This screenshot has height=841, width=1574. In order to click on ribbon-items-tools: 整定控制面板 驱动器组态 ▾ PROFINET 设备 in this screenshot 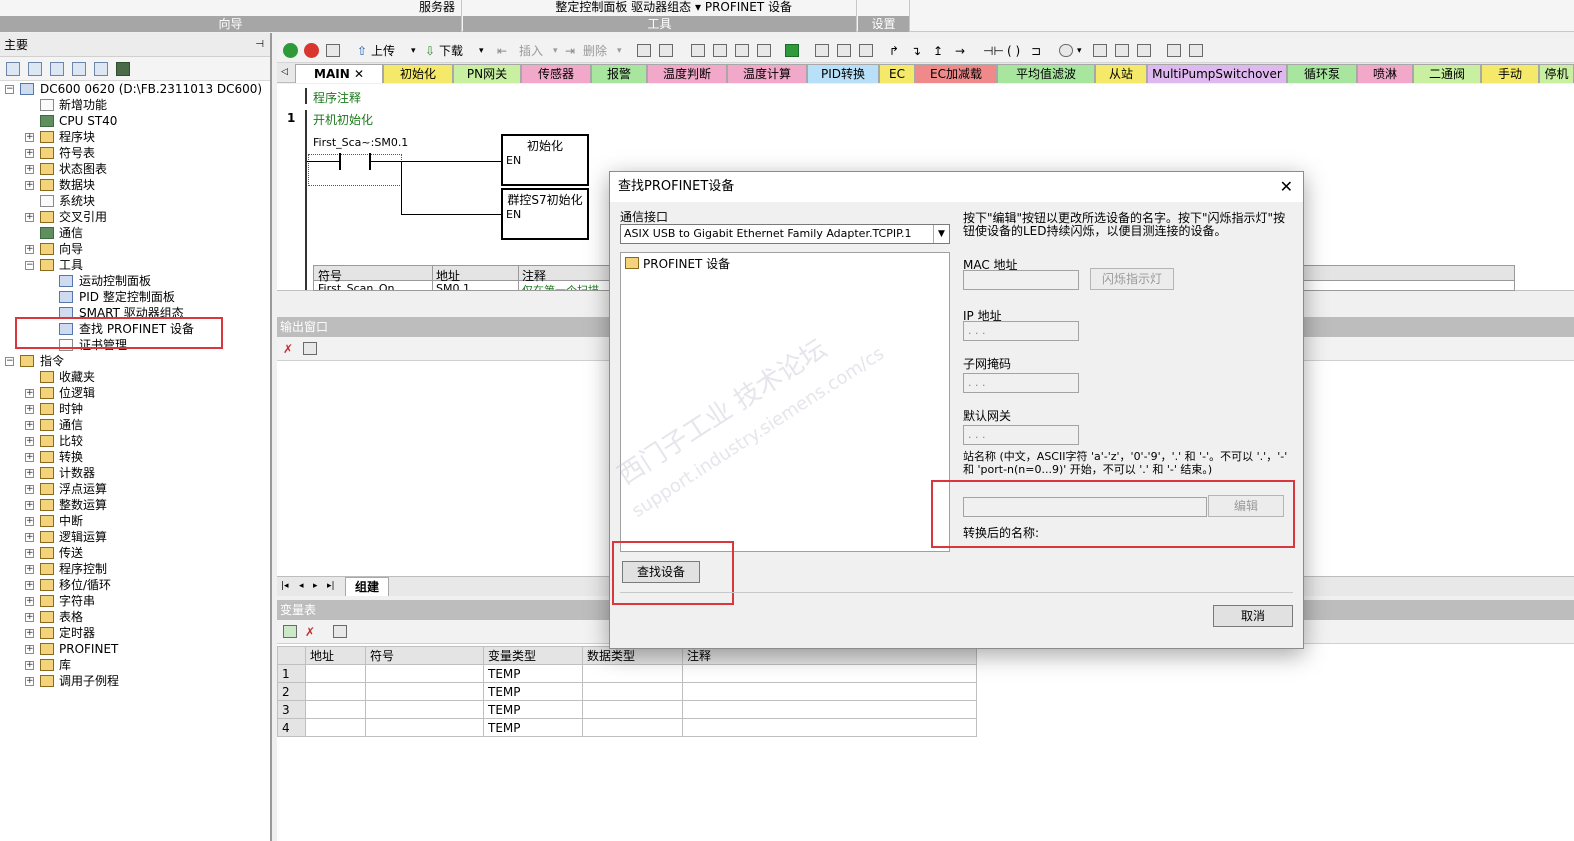, I will do `click(673, 7)`.